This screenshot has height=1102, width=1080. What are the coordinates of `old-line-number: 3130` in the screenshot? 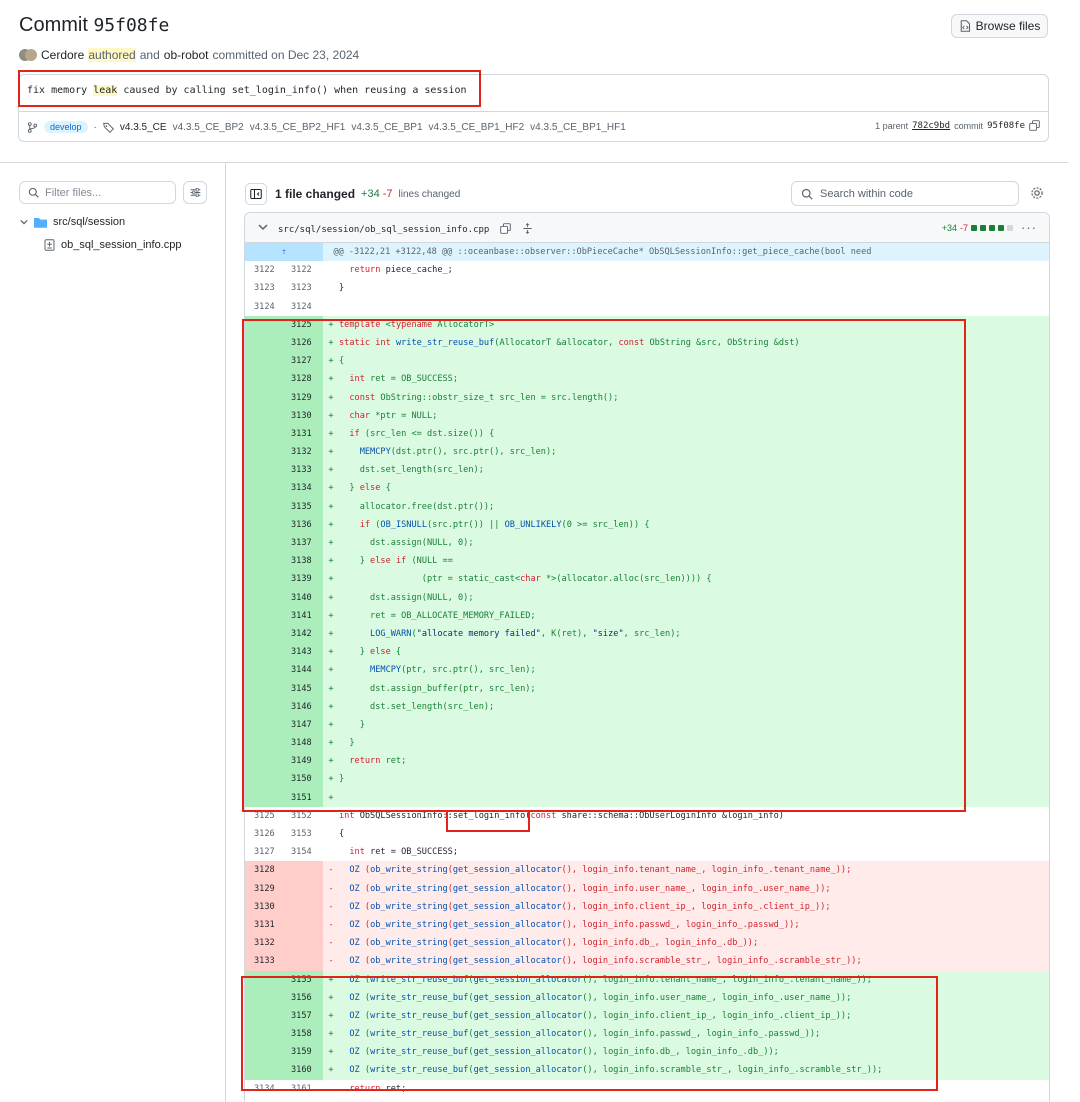 It's located at (264, 906).